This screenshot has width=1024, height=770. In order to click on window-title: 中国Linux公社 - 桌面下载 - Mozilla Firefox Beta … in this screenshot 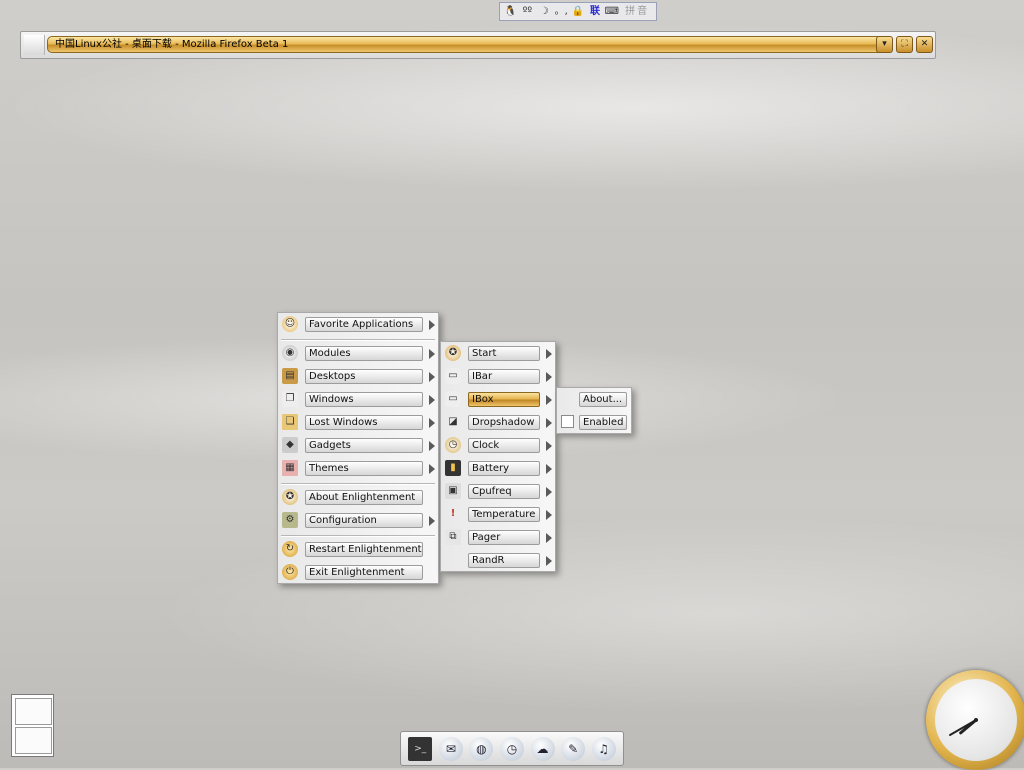, I will do `click(468, 44)`.